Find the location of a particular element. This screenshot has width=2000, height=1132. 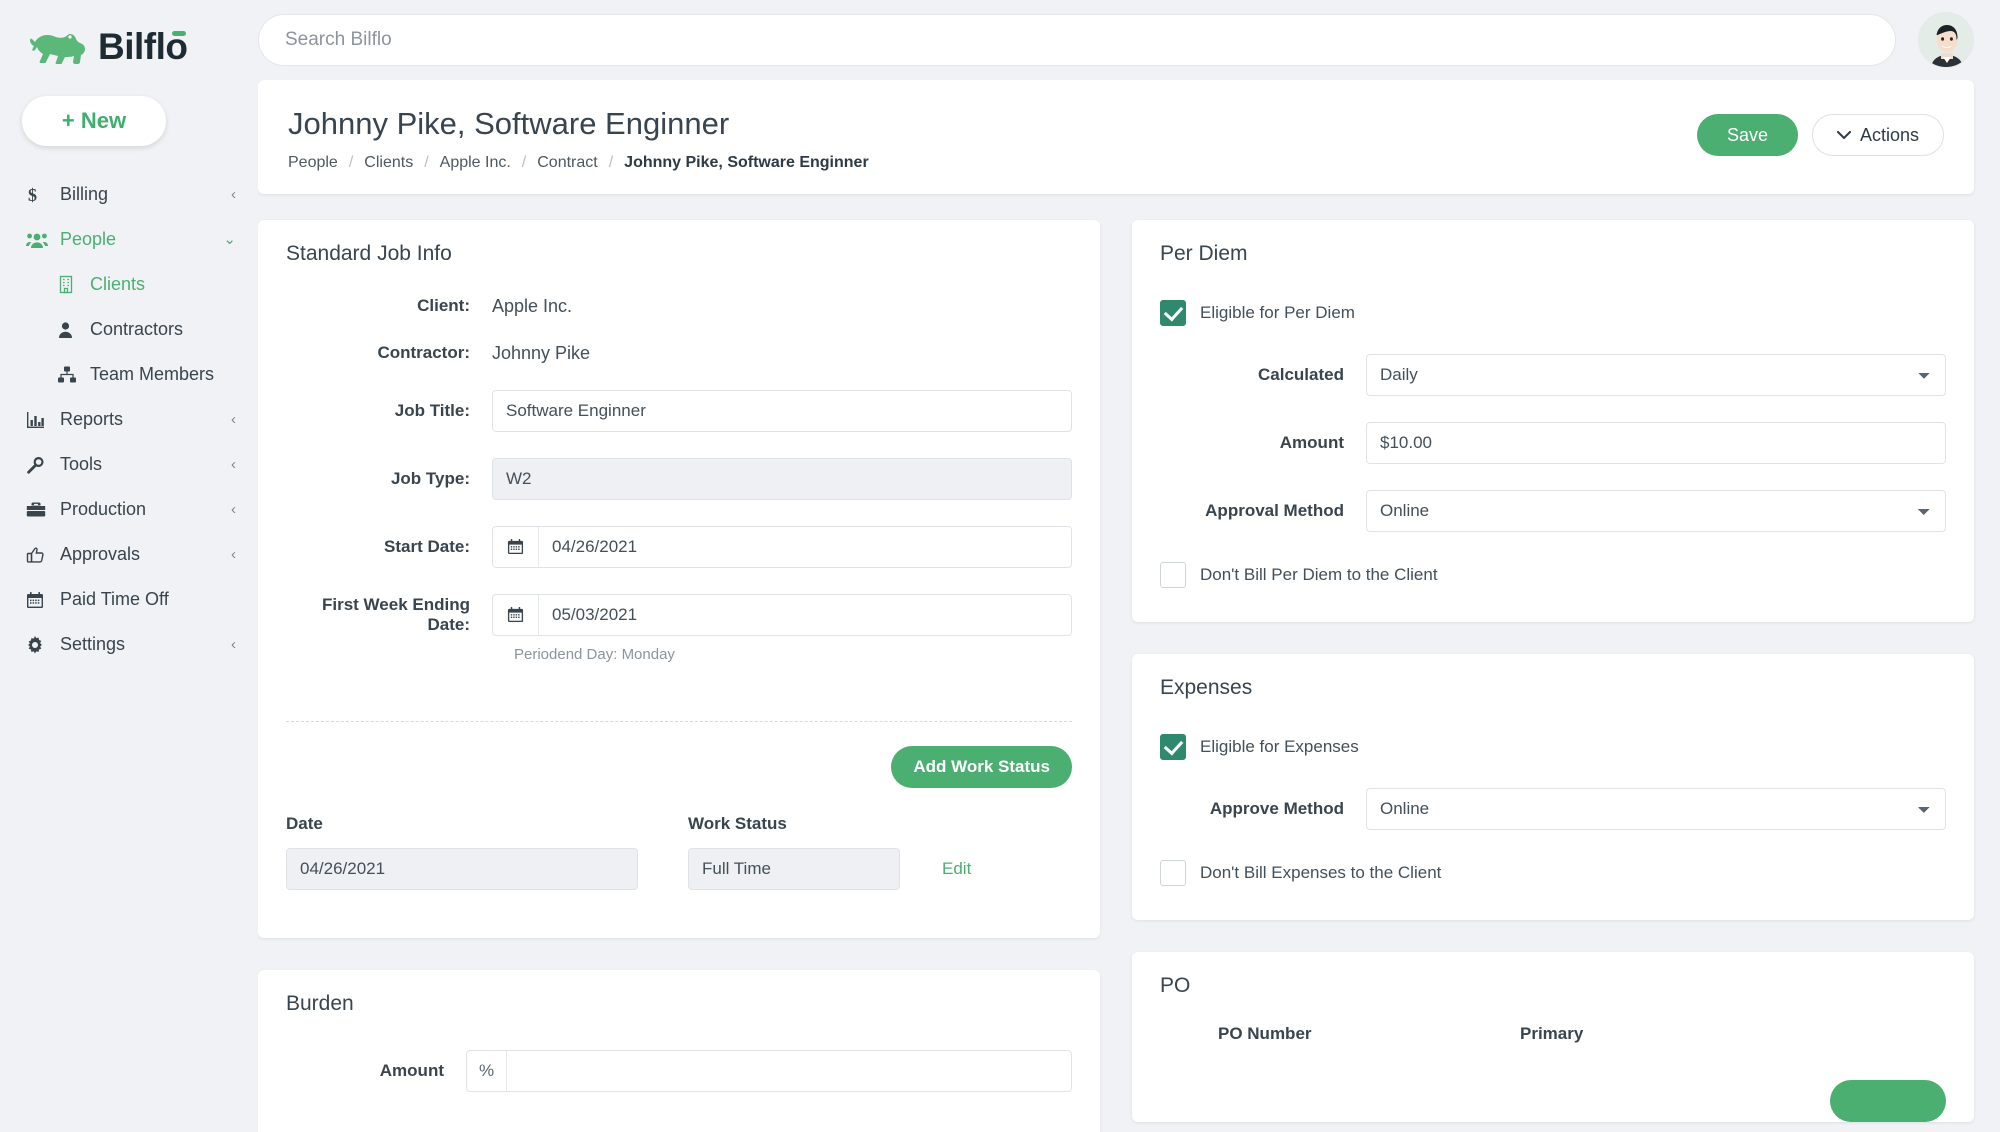

first-week-ending-field is located at coordinates (782, 614).